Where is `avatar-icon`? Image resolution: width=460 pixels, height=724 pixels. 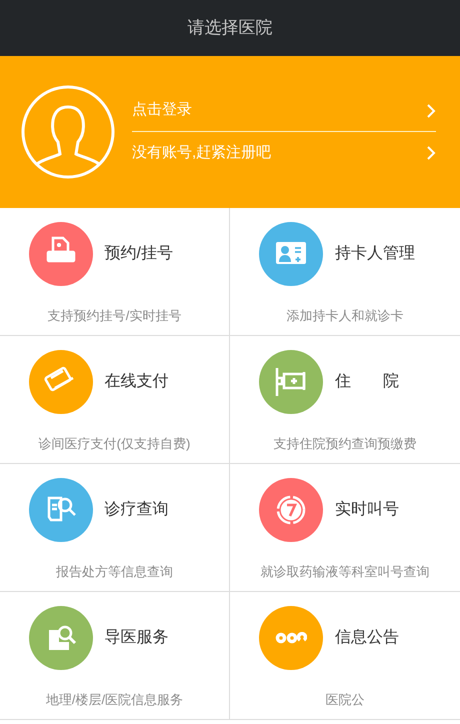 avatar-icon is located at coordinates (68, 132).